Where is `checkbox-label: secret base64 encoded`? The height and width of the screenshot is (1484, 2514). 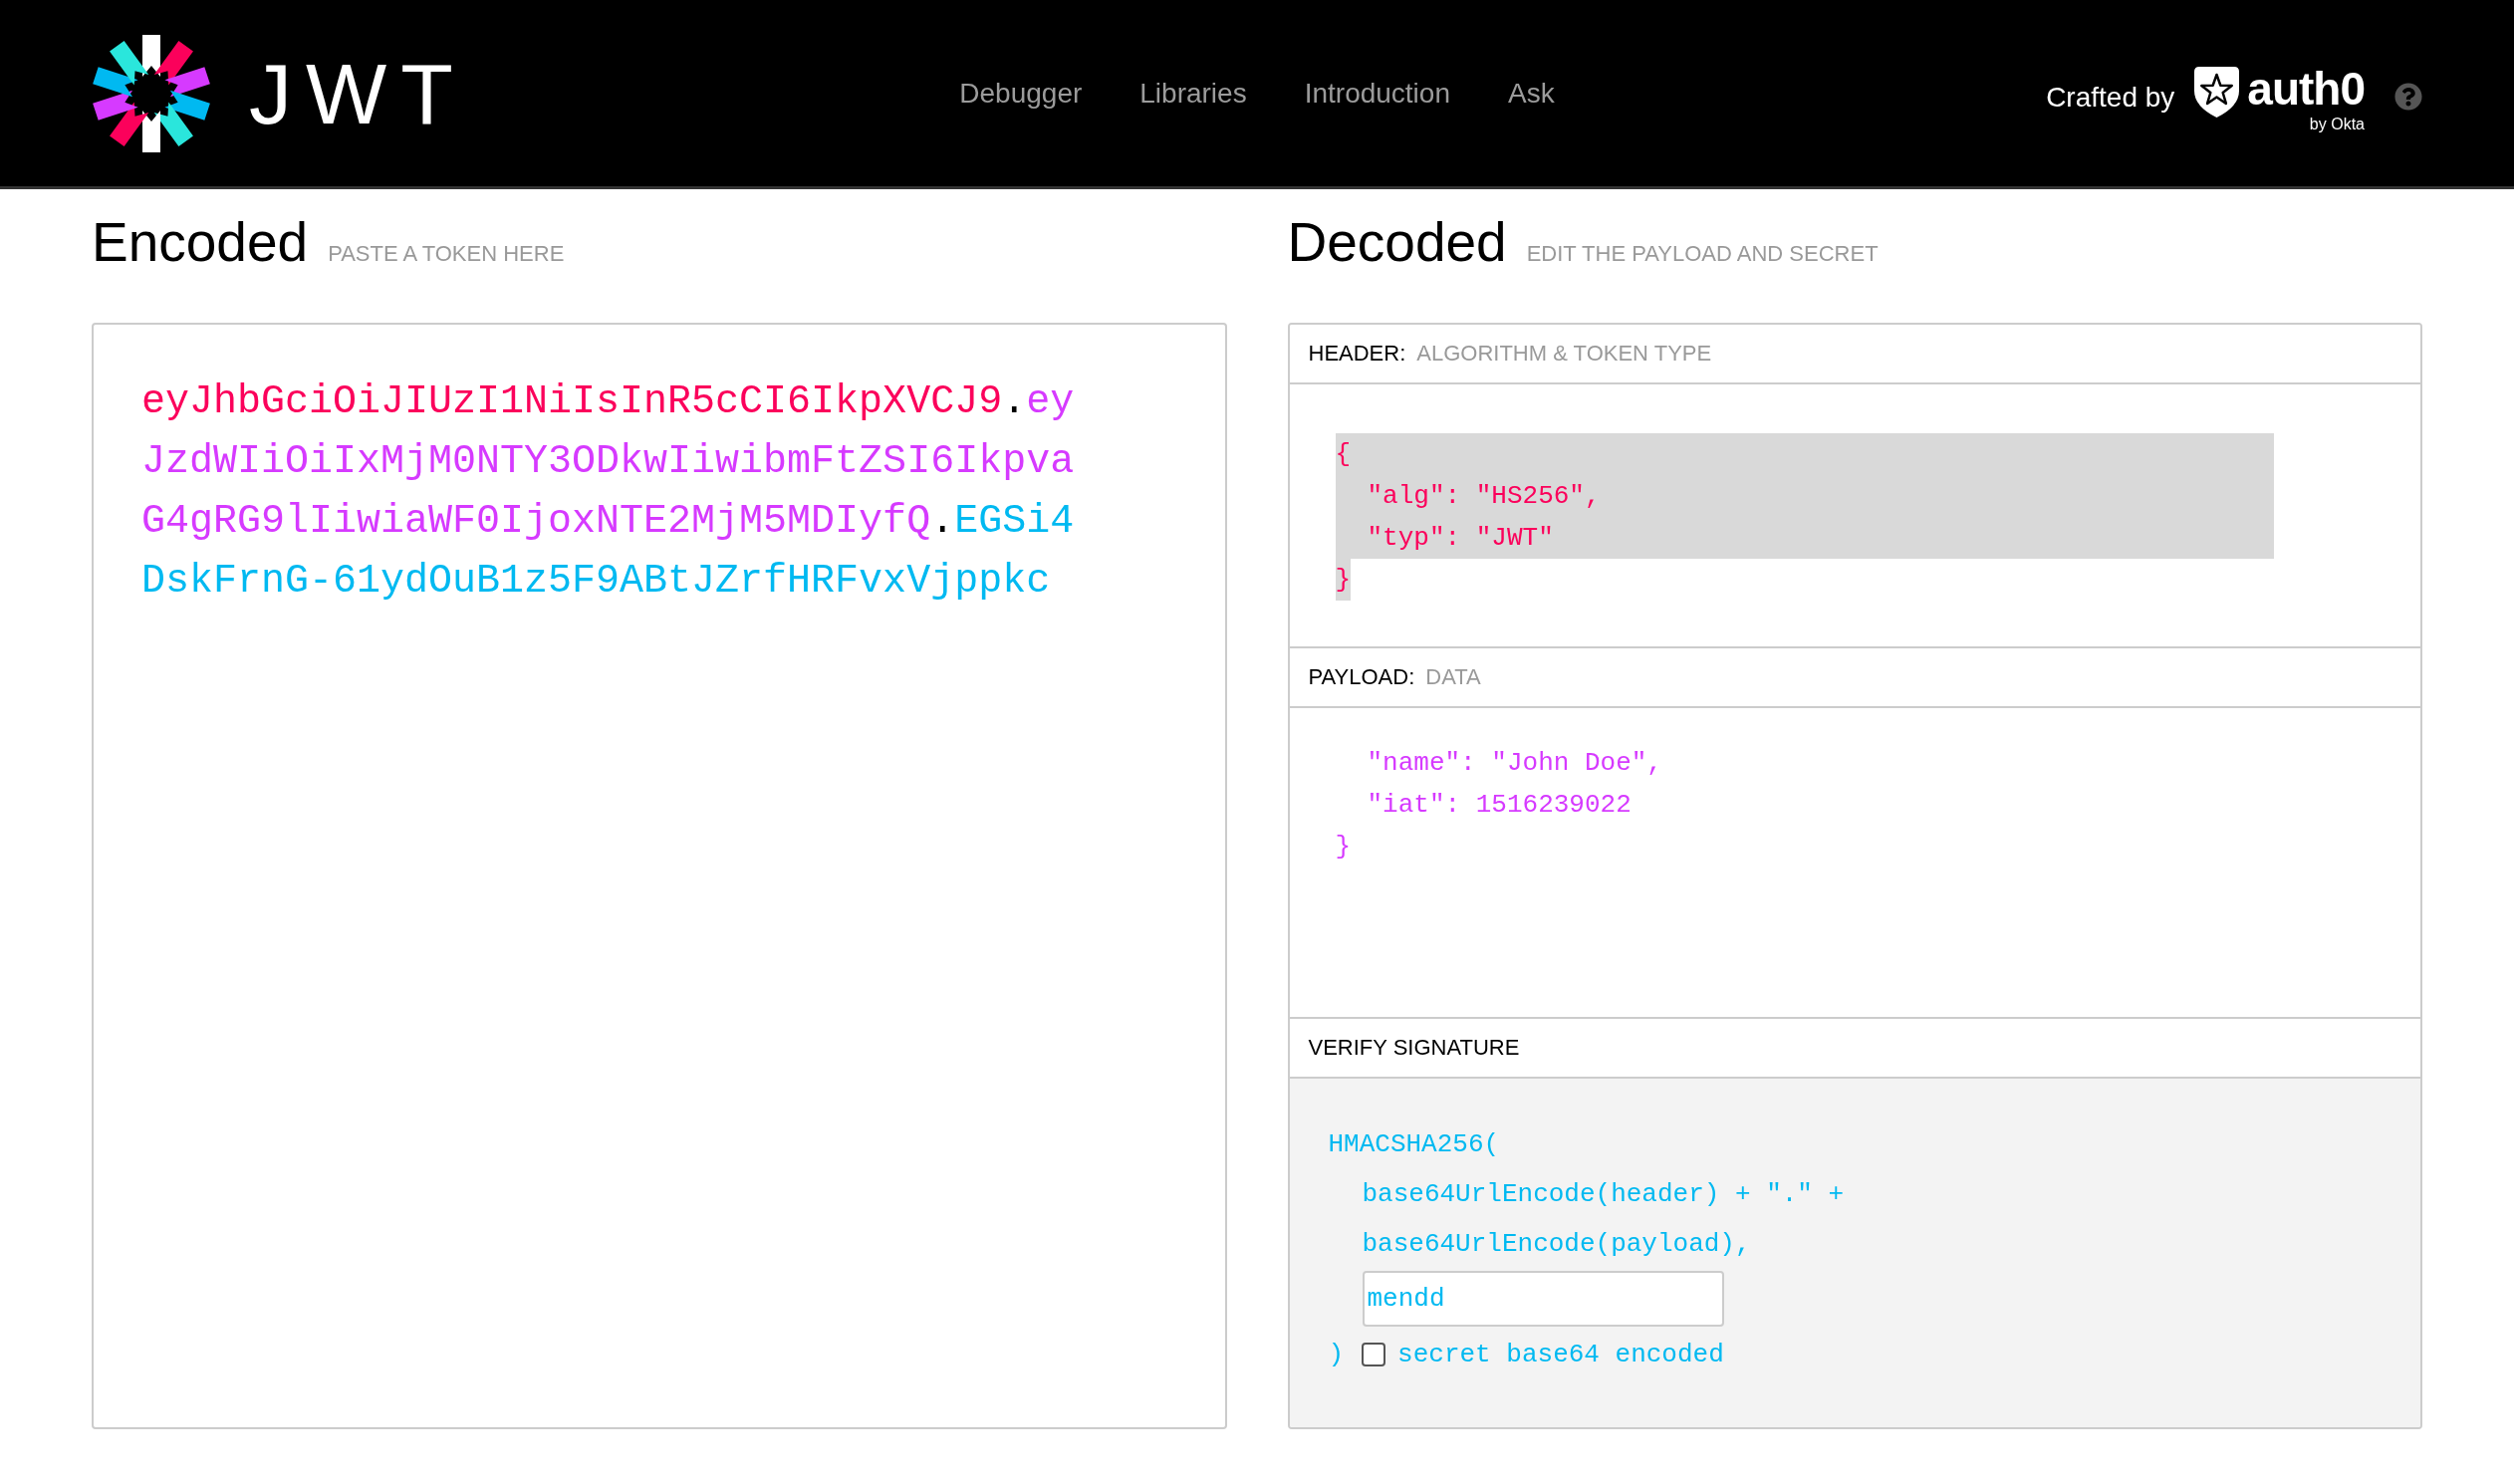
checkbox-label: secret base64 encoded is located at coordinates (1560, 1354).